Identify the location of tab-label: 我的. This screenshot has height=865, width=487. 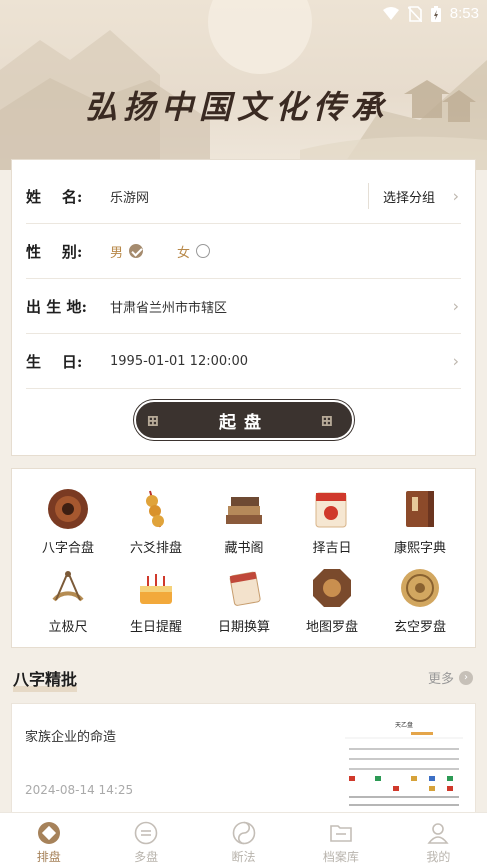
(438, 857).